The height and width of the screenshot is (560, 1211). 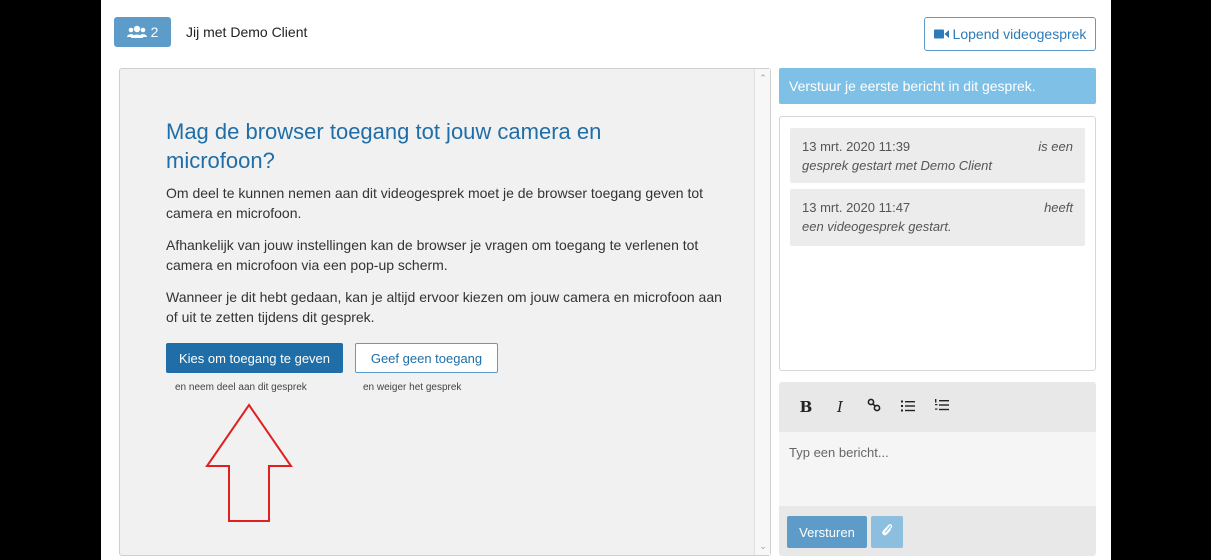 What do you see at coordinates (254, 358) in the screenshot?
I see `allow-access-button: Kies om toegang te geven` at bounding box center [254, 358].